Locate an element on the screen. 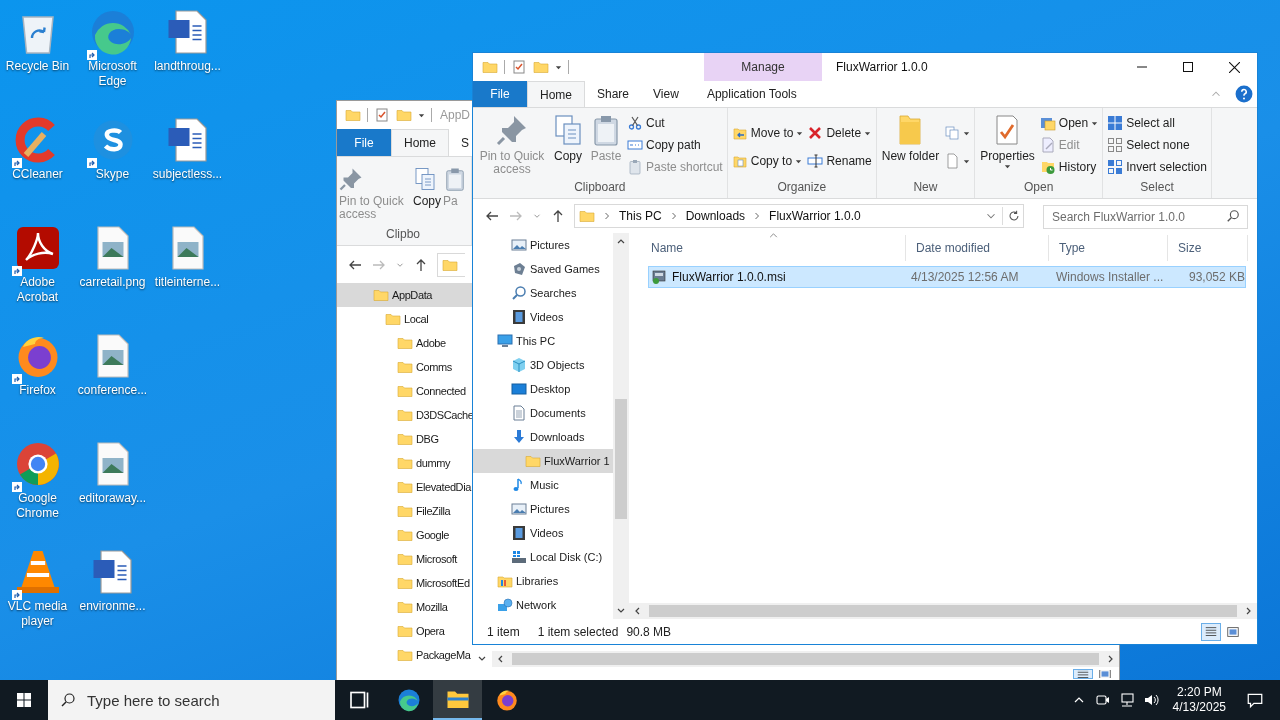 This screenshot has width=1280, height=720. open-app-icon is located at coordinates (1047, 123).